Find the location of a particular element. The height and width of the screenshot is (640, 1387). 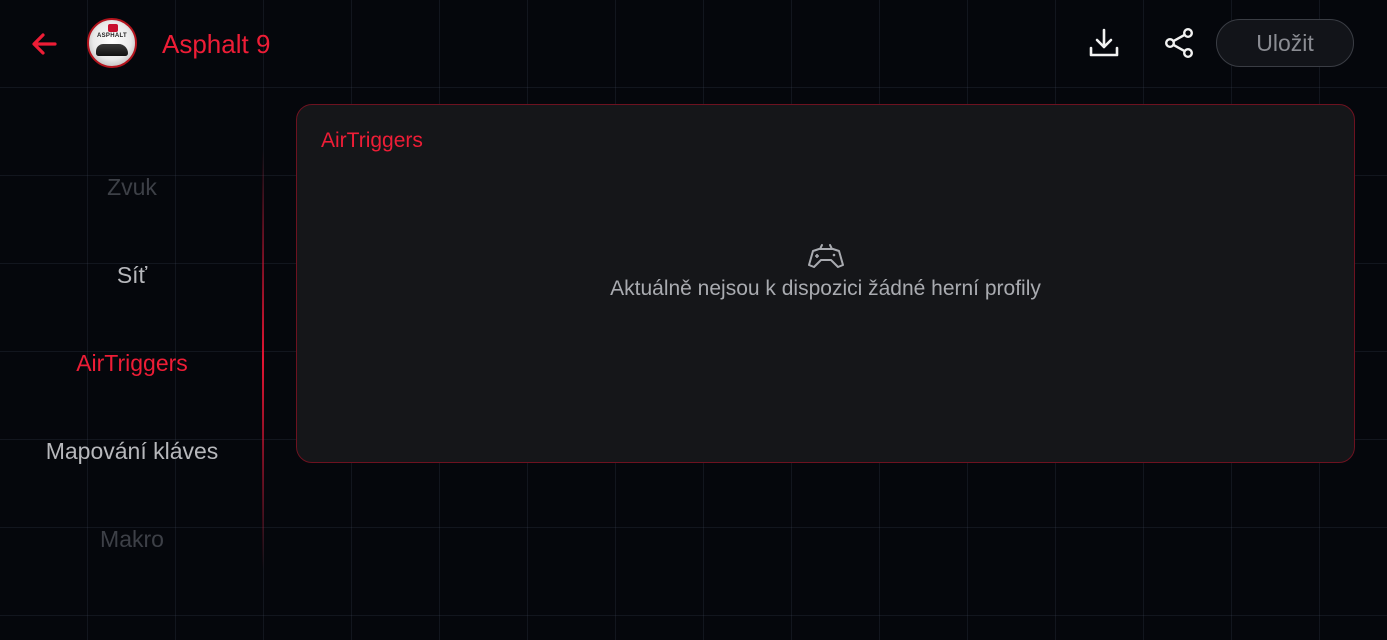

share-icon is located at coordinates (1179, 43).